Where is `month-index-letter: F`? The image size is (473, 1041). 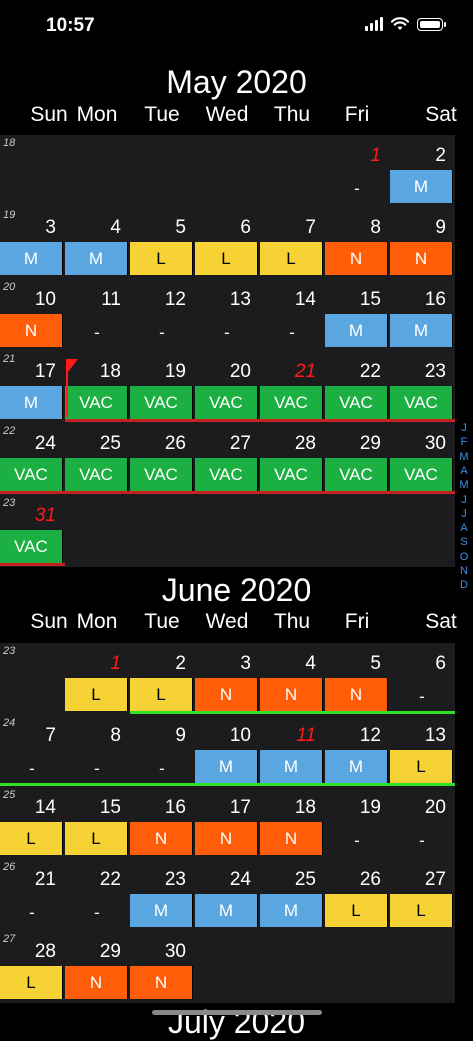 month-index-letter: F is located at coordinates (464, 442).